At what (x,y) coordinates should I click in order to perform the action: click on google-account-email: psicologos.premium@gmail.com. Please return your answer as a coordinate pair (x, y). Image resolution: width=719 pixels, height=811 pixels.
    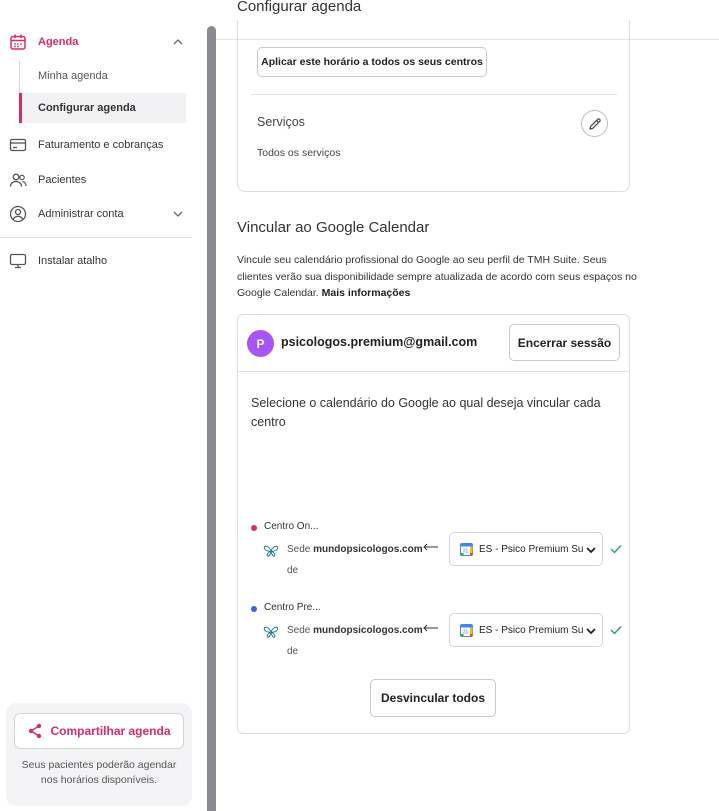
    Looking at the image, I should click on (379, 342).